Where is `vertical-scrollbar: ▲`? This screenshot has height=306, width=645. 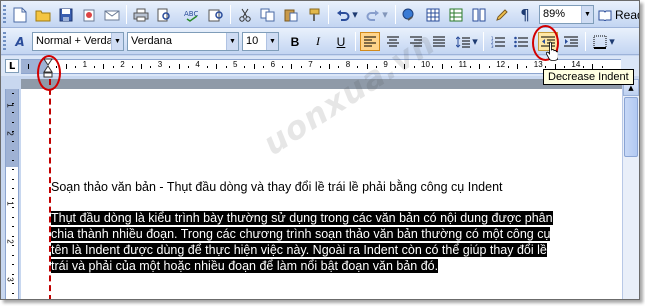 vertical-scrollbar: ▲ is located at coordinates (630, 189).